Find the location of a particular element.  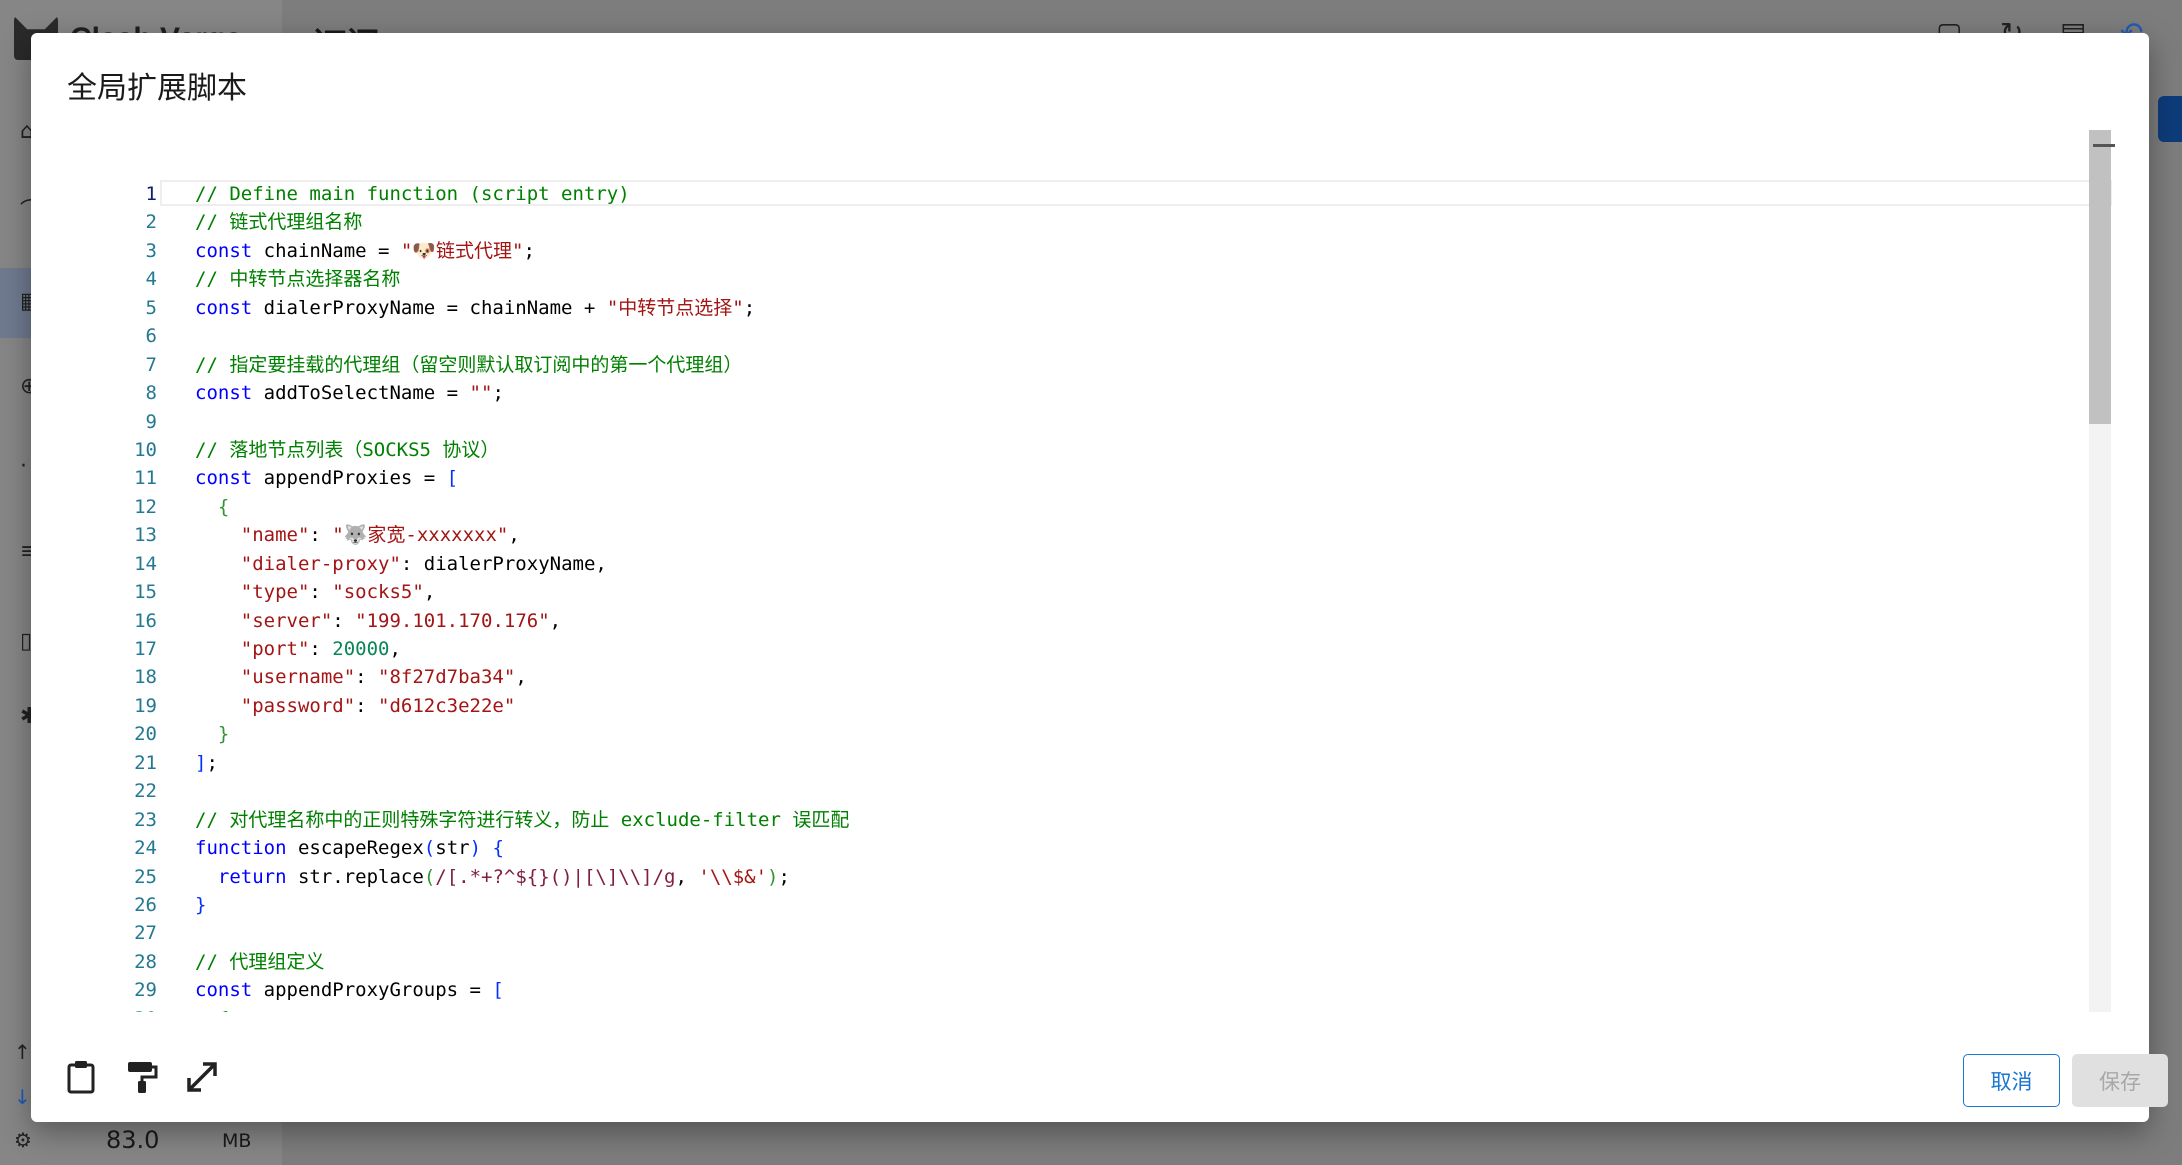

code-line: 3 const chainName = "🐶链式代理"; is located at coordinates (1085, 251).